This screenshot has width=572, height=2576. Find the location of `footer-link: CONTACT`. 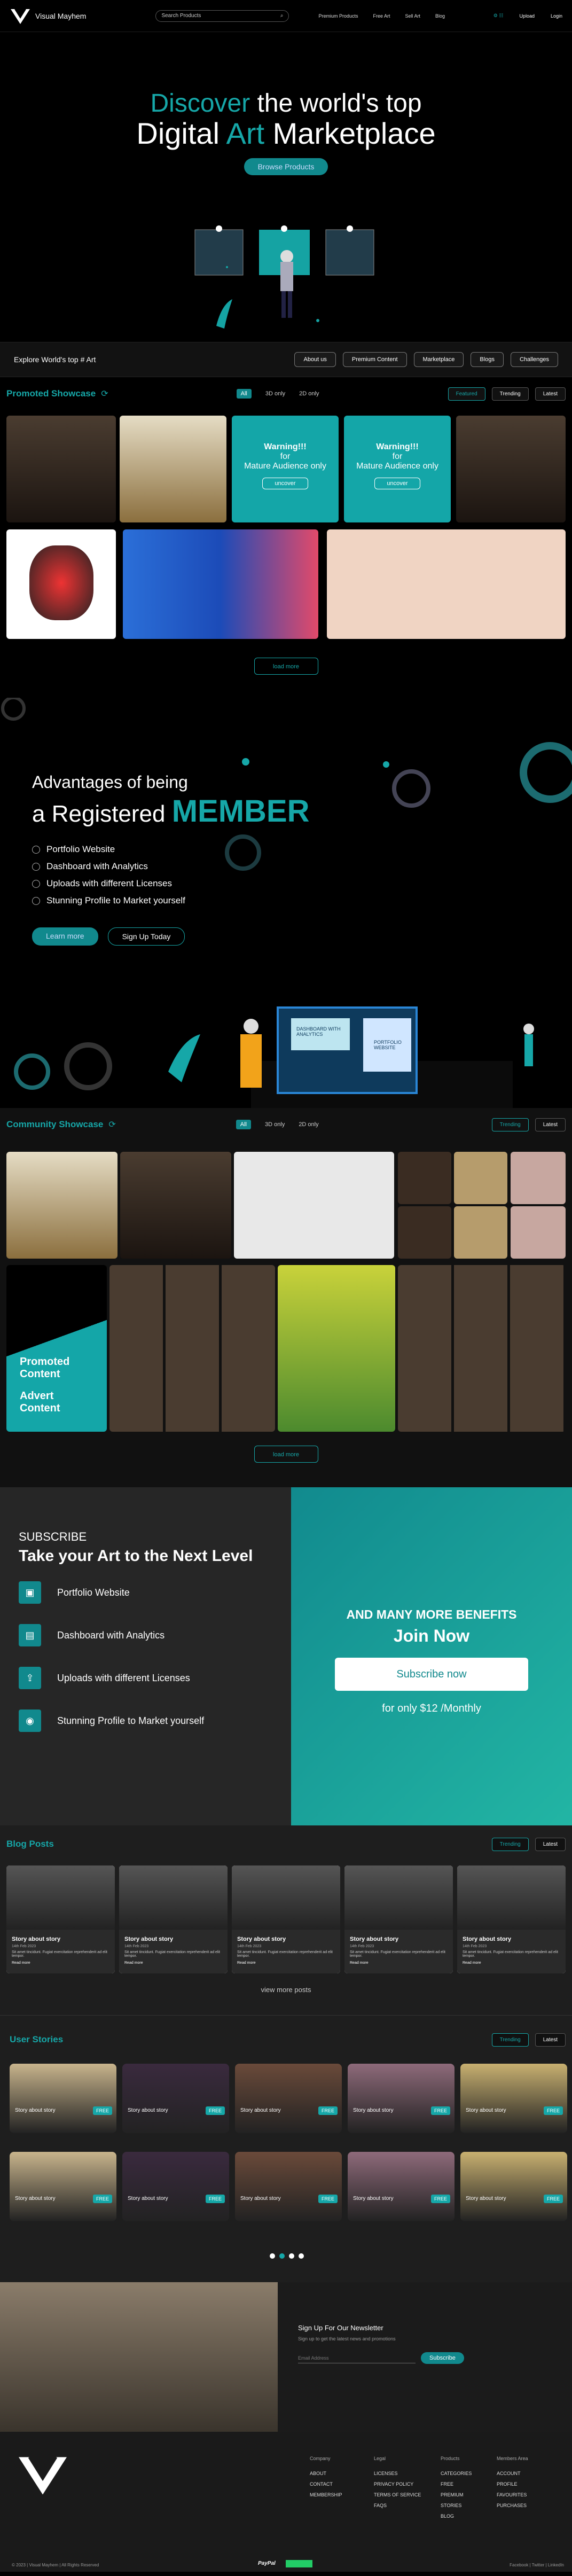

footer-link: CONTACT is located at coordinates (326, 2484).